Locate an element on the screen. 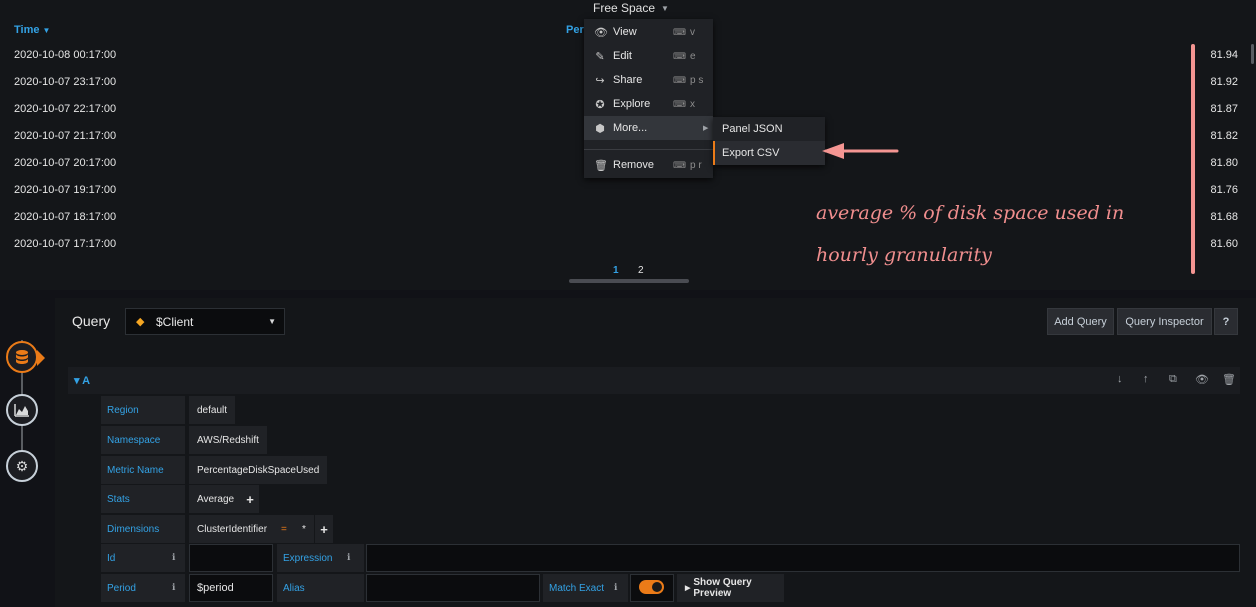 The width and height of the screenshot is (1256, 607). column-header-time-label: Time is located at coordinates (26, 30).